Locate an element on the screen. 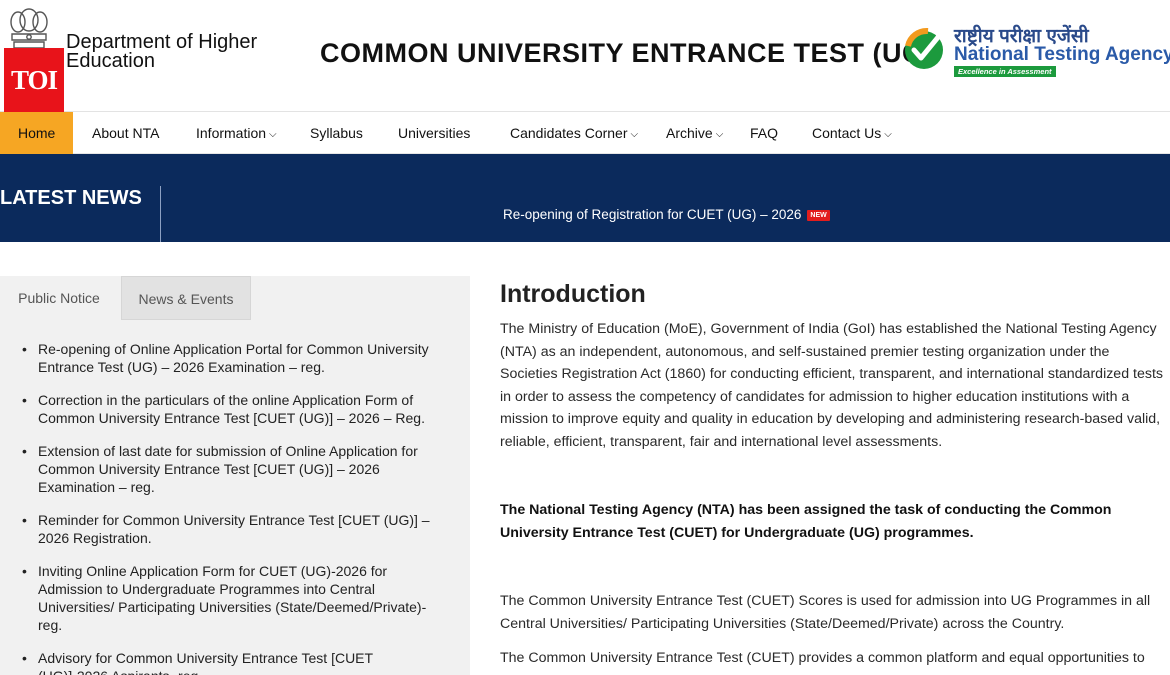 This screenshot has height=675, width=1170. nav-item-label: Information is located at coordinates (231, 133).